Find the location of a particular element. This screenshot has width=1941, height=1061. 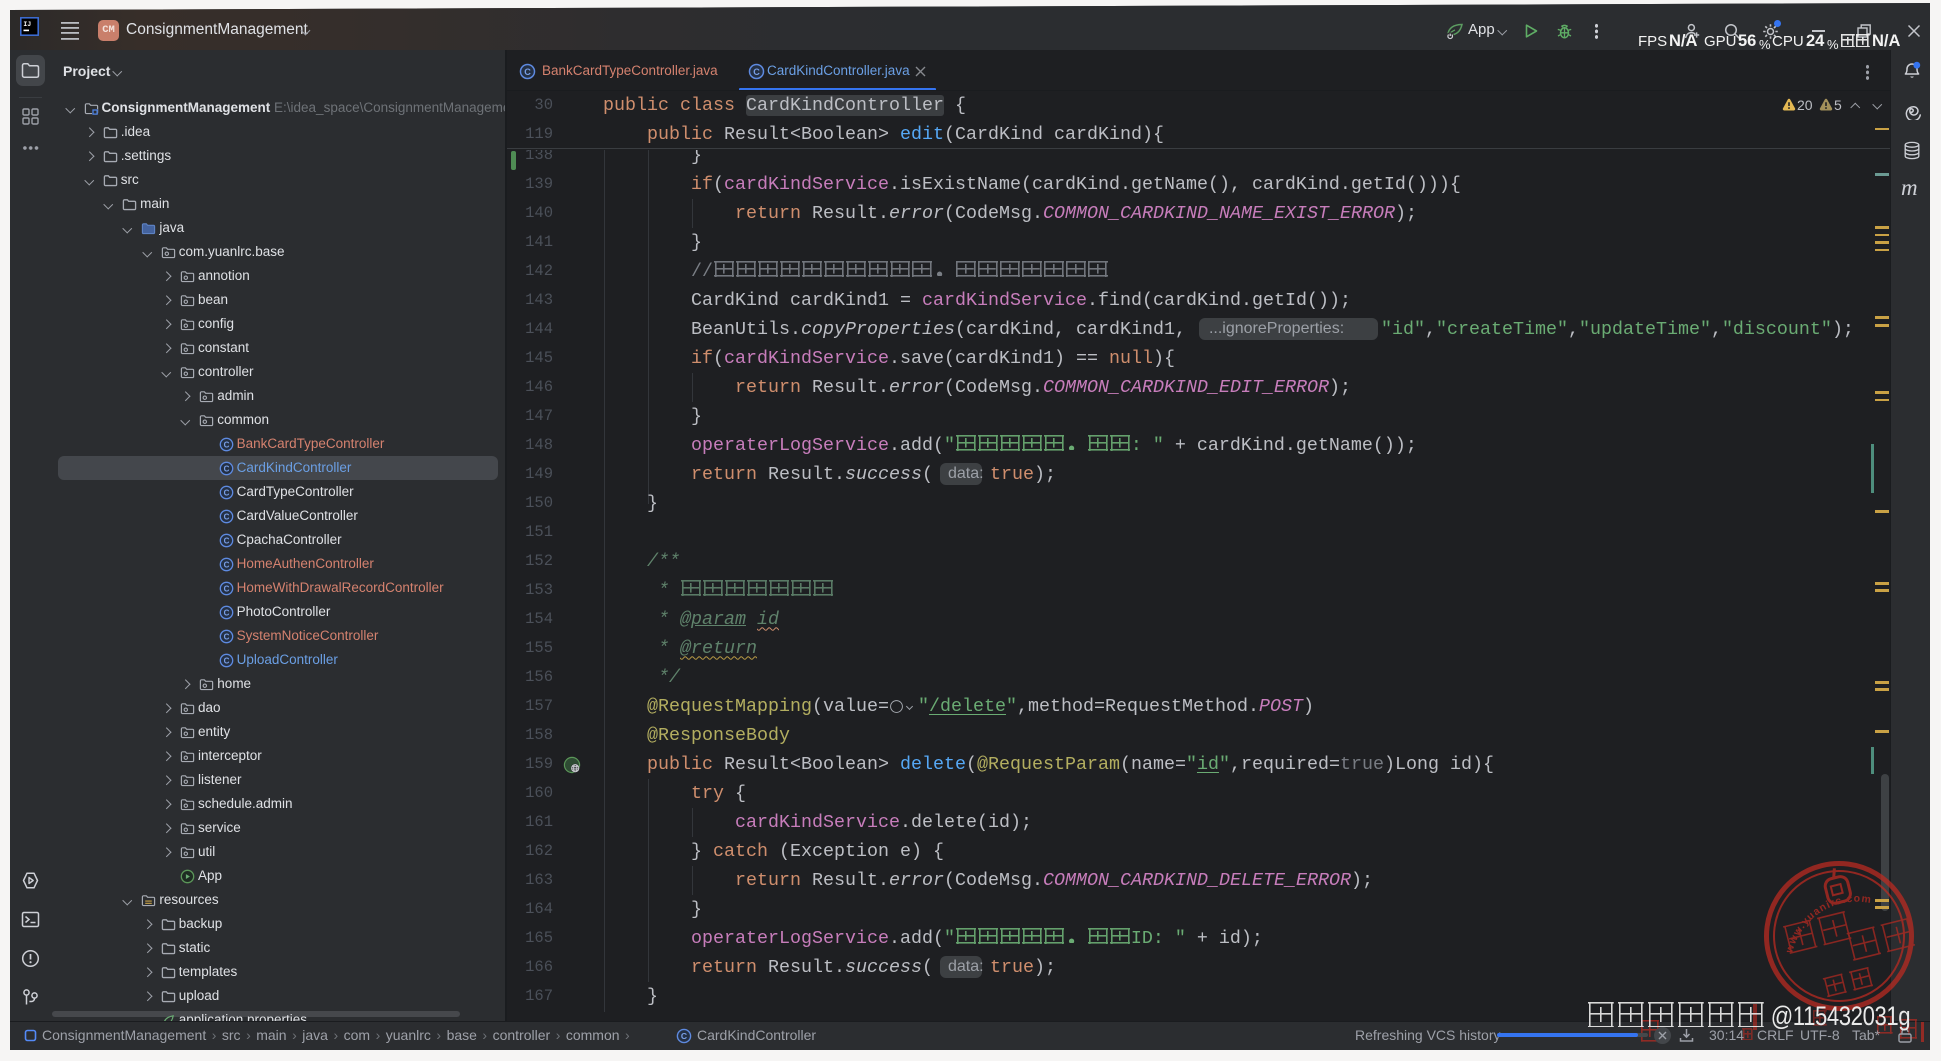

svg-text: IJ is located at coordinates (27, 24).